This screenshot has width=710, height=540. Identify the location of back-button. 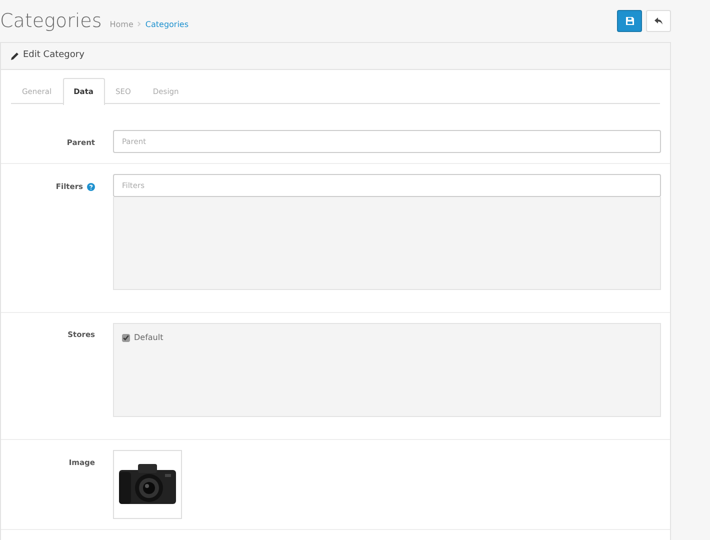
(658, 21).